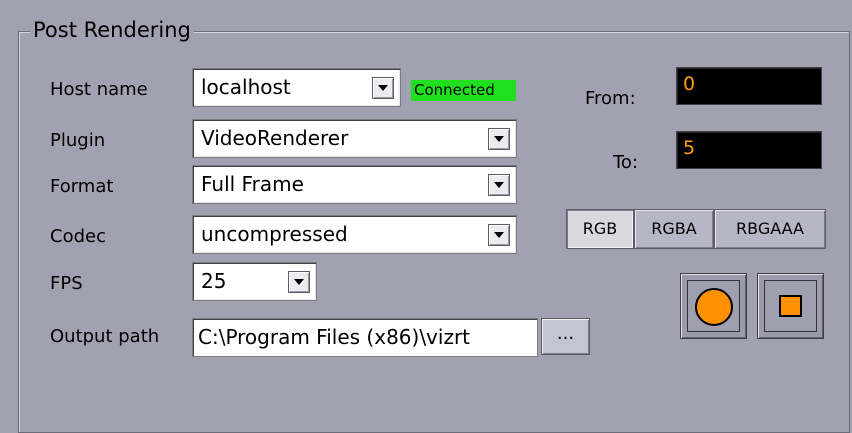  I want to click on fps-combo: 25, so click(254, 281).